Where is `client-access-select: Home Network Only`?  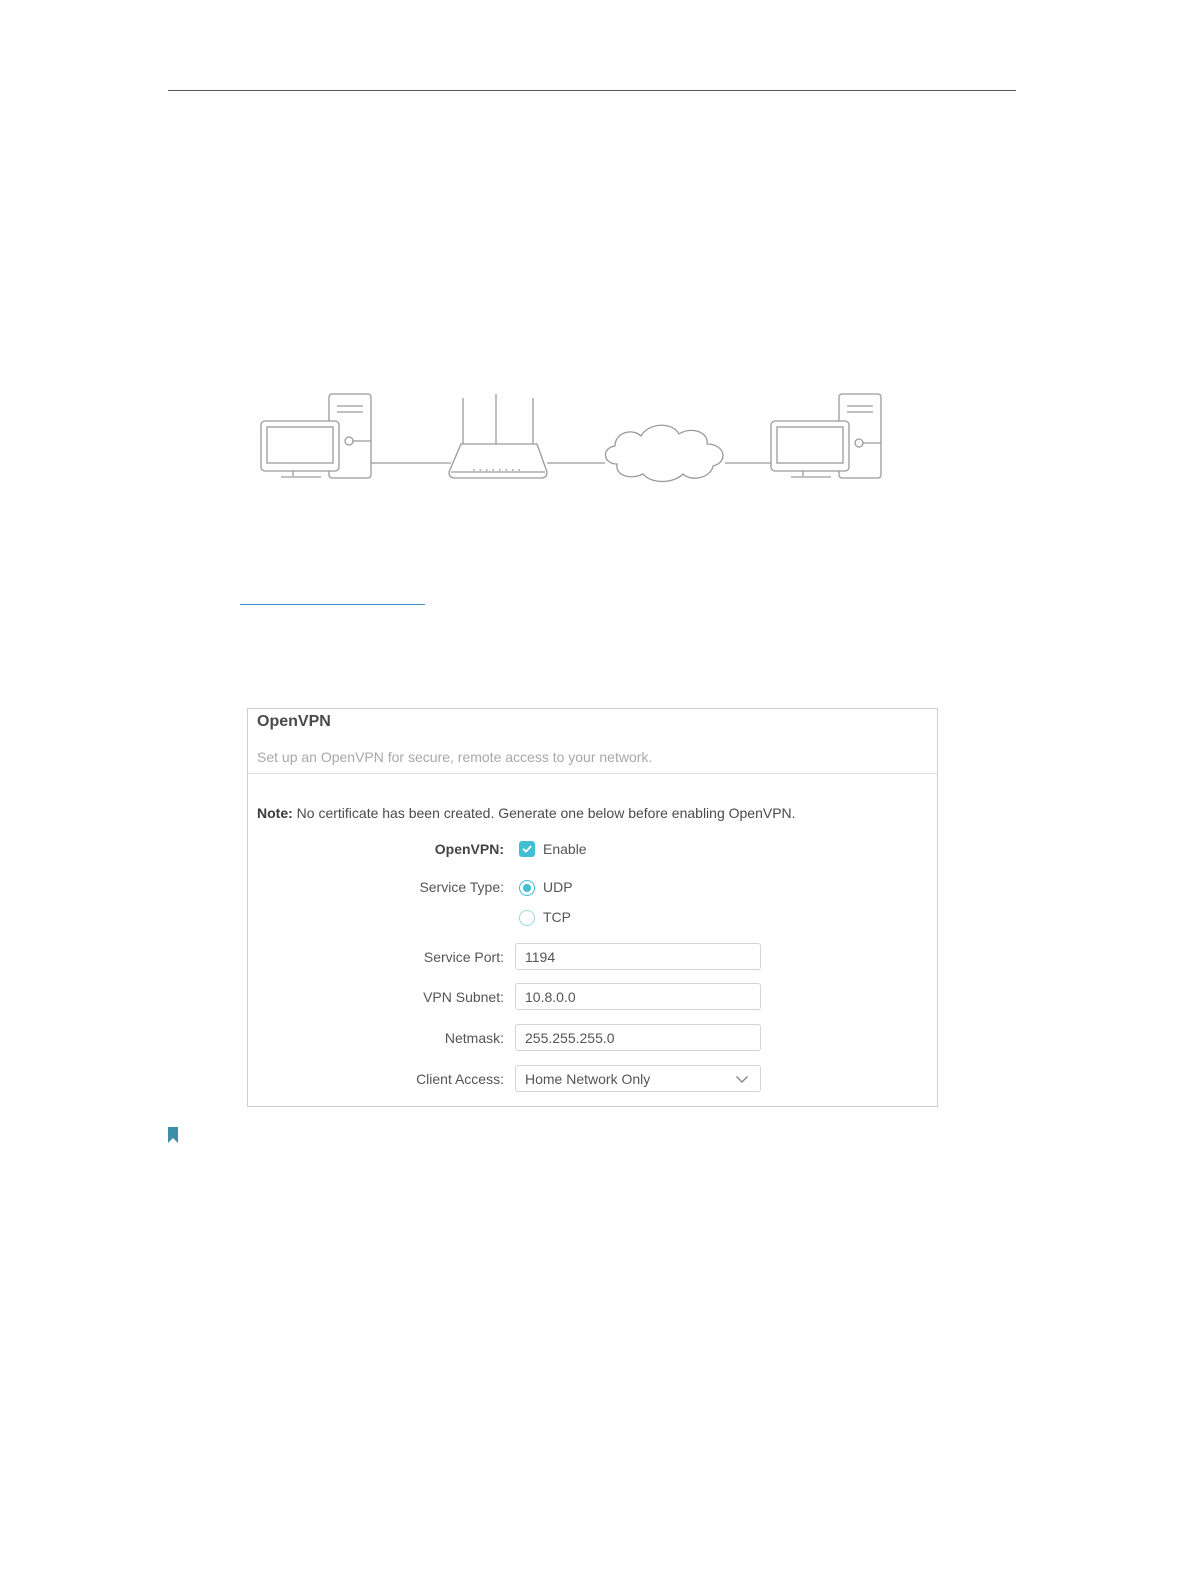 client-access-select: Home Network Only is located at coordinates (638, 1078).